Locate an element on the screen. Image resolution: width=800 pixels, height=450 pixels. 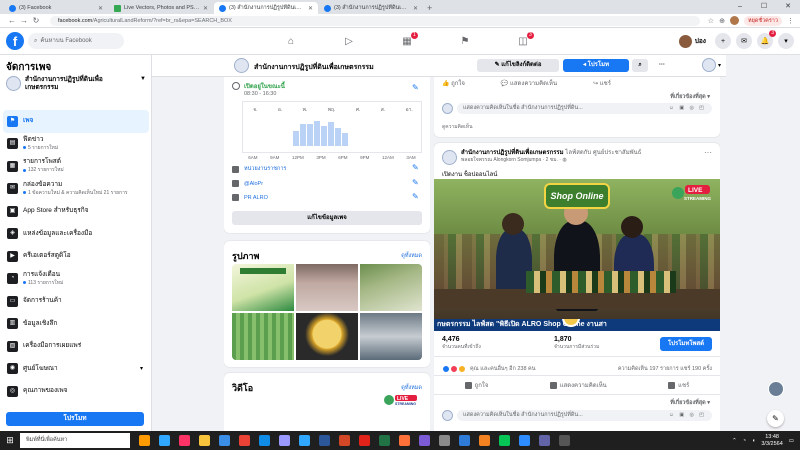
vlc-icon is located at coordinates (484, 440).